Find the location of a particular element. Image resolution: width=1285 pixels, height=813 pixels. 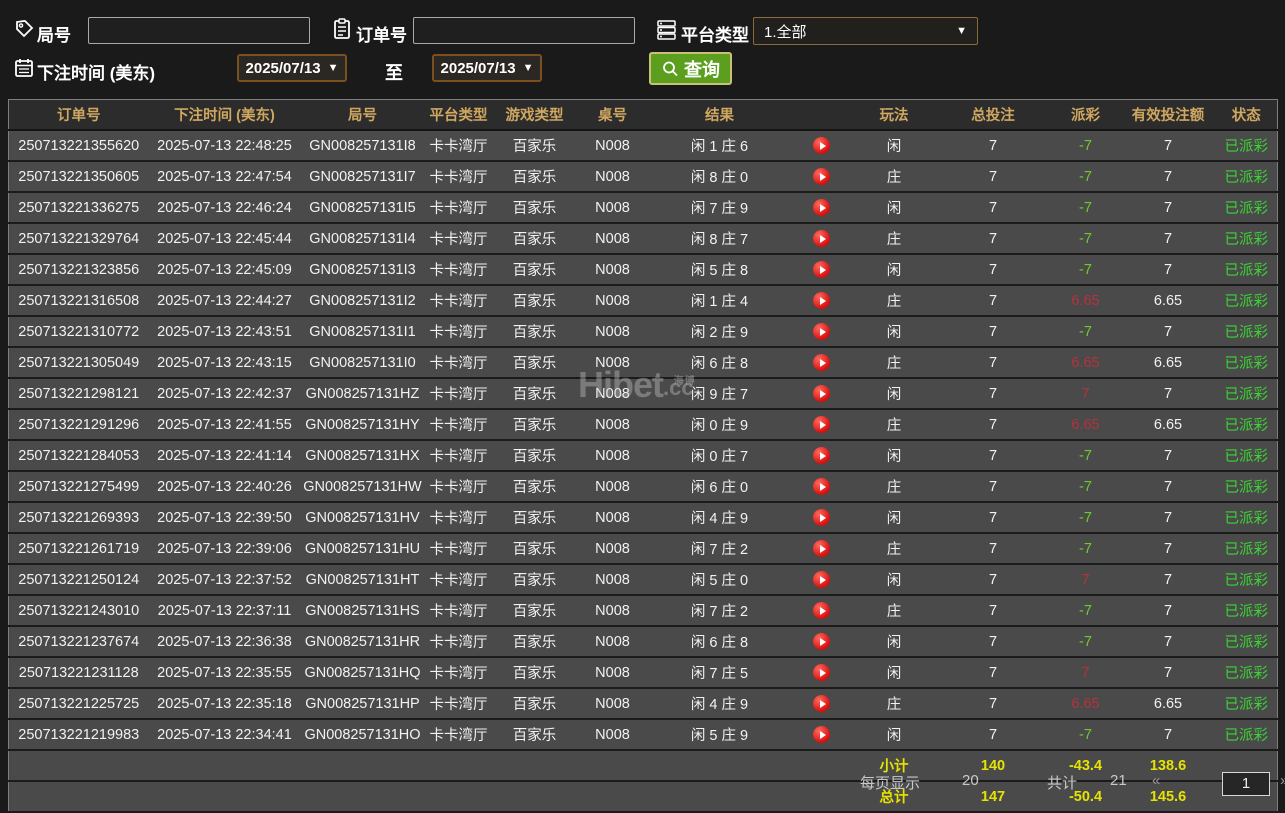

cell-payout: 7 is located at coordinates (1085, 673).